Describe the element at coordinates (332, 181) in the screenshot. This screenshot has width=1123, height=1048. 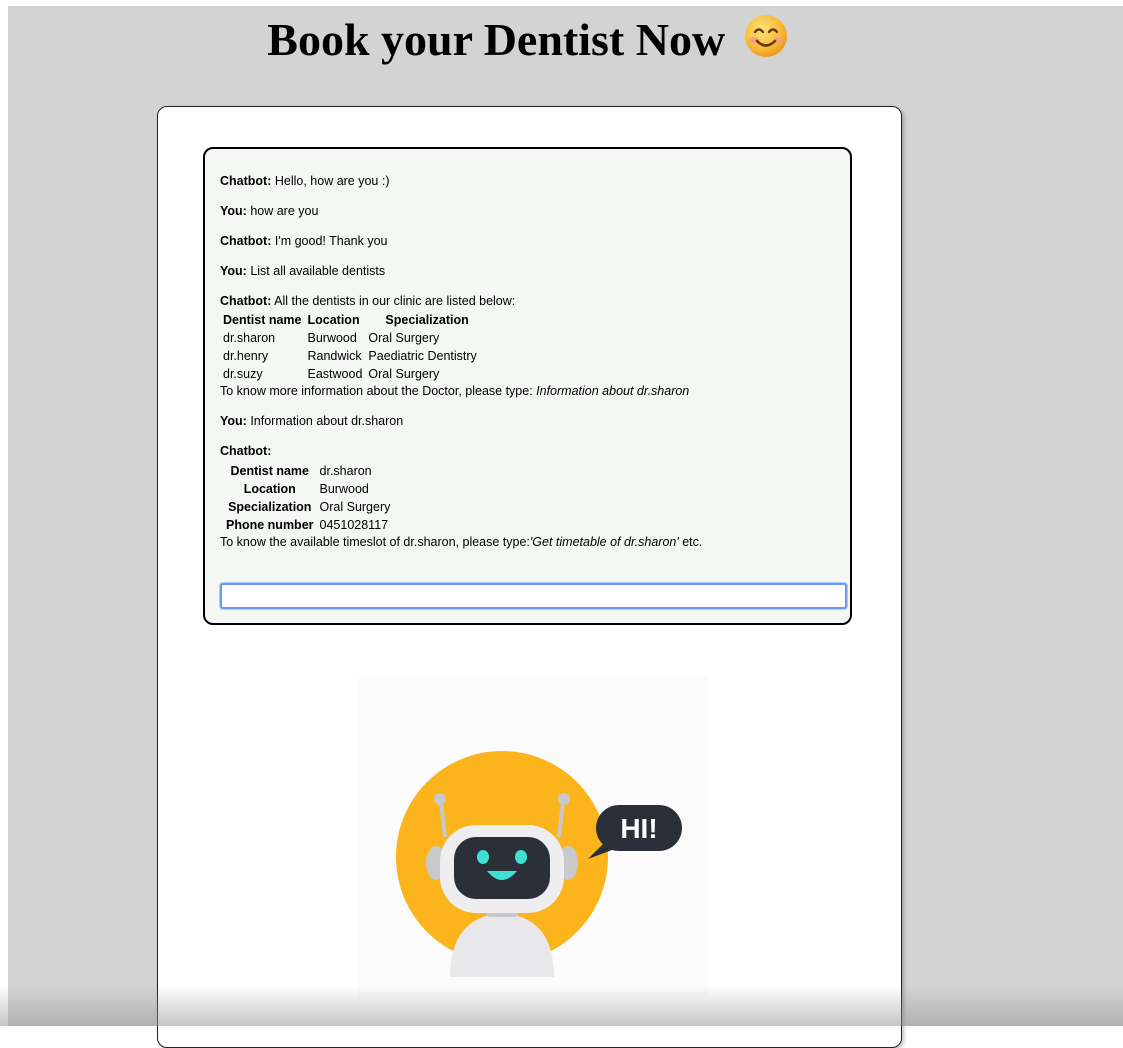
I see `message-text: Hello, how are you :)` at that location.